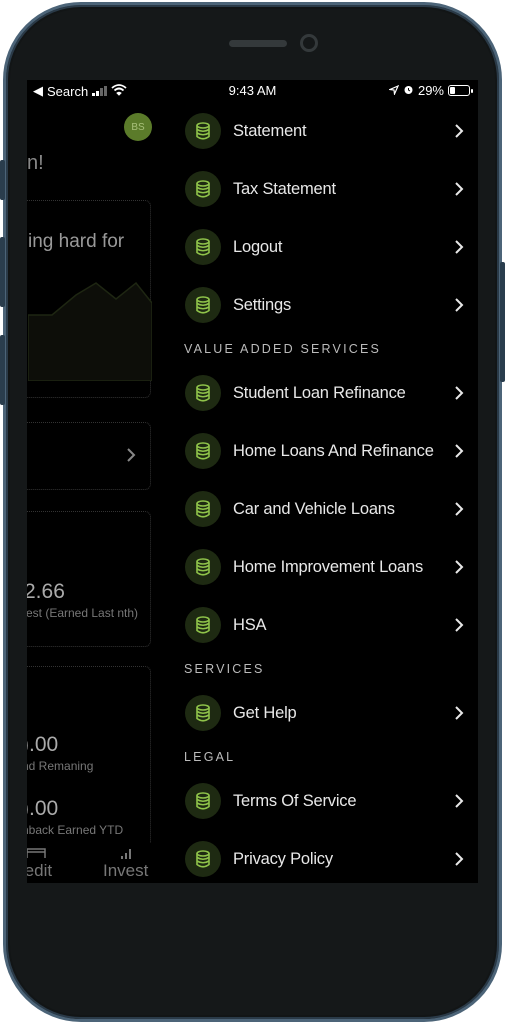 This screenshot has height=1024, width=505. I want to click on menu-item-label: Tax Statement, so click(284, 188).